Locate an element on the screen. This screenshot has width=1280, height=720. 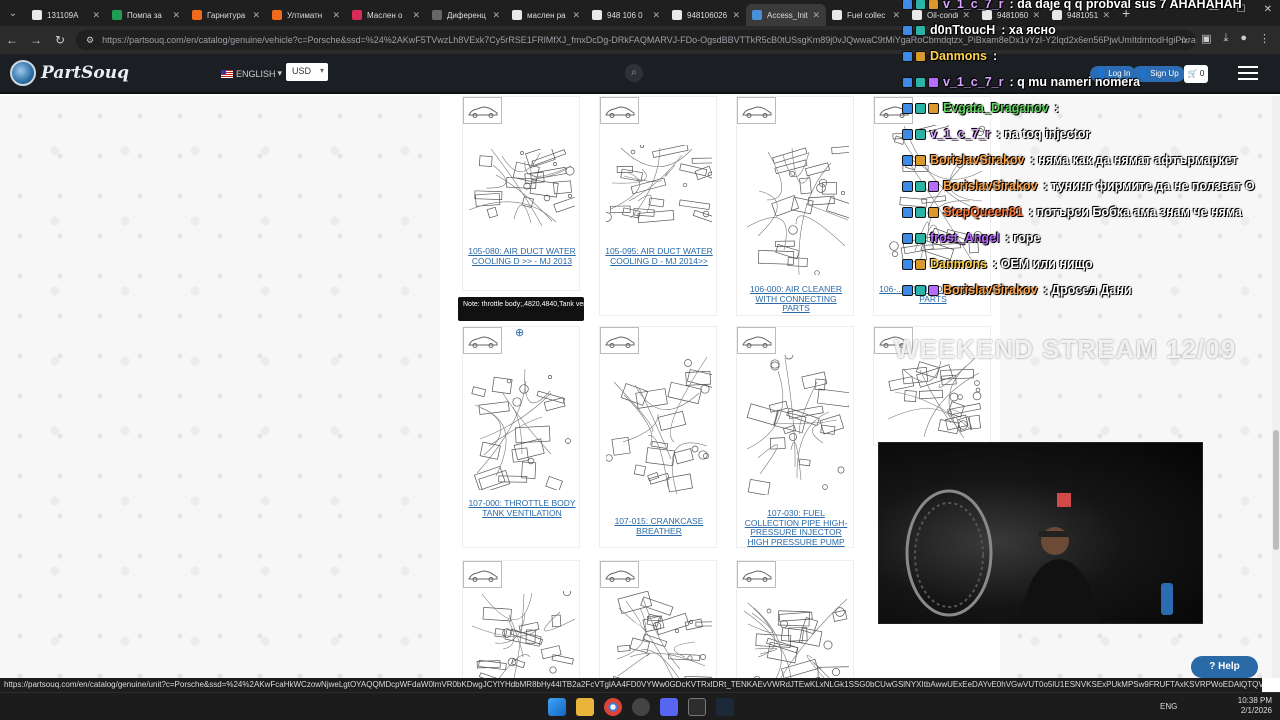
part-diagram-card: 107-000: THROTTLE BODY TANK VENTILATION is located at coordinates (521, 437).